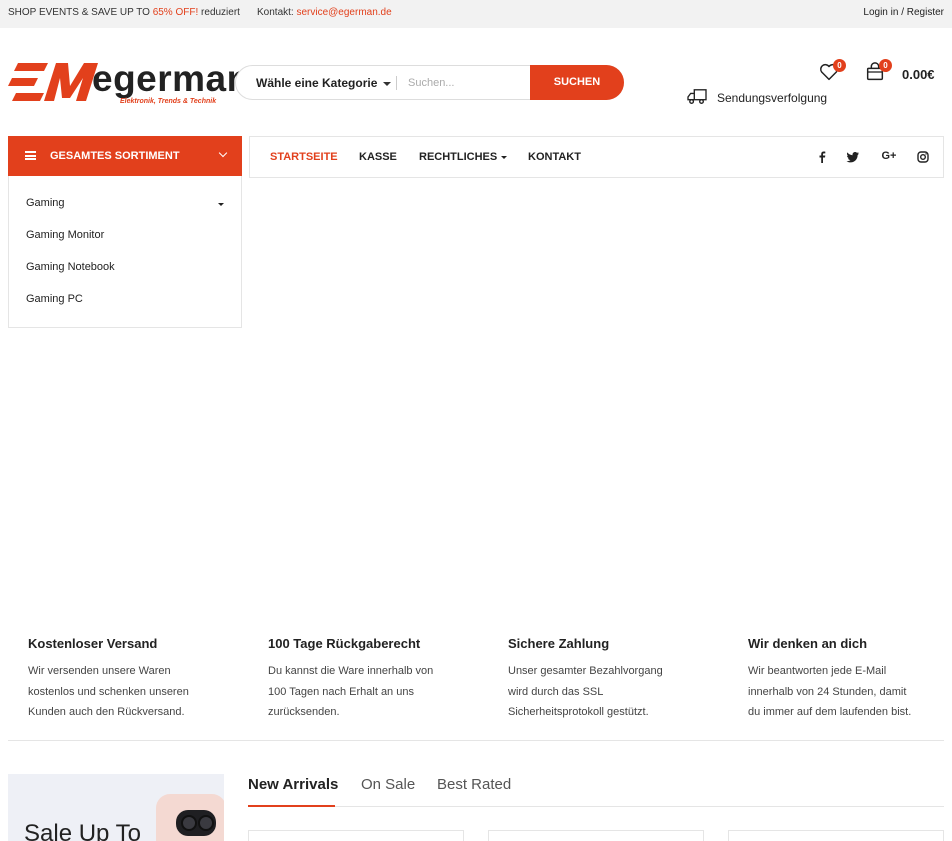 This screenshot has height=841, width=952. I want to click on logo-tagline: Elektronik, Trends & Technik, so click(168, 101).